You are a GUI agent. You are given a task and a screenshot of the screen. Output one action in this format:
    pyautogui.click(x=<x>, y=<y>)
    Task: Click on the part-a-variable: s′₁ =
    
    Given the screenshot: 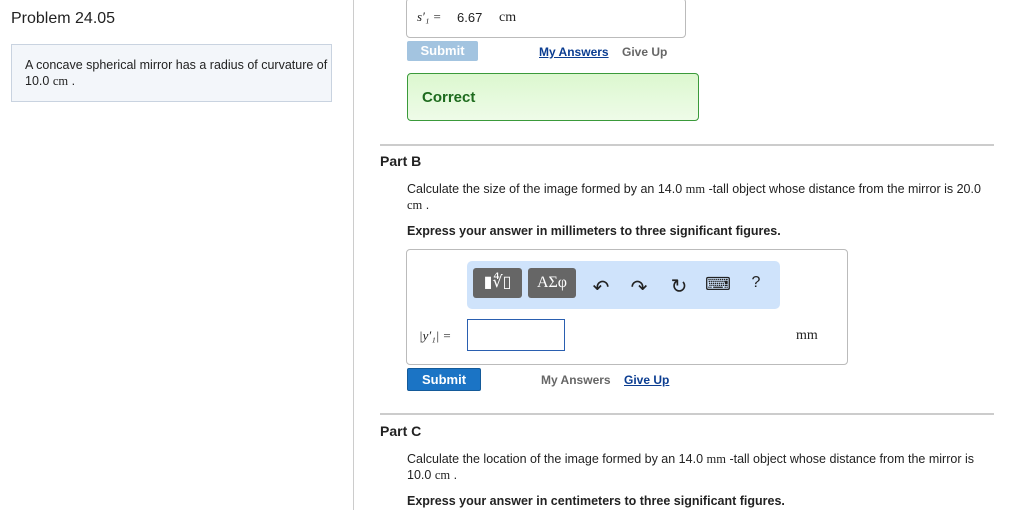 What is the action you would take?
    pyautogui.click(x=429, y=16)
    